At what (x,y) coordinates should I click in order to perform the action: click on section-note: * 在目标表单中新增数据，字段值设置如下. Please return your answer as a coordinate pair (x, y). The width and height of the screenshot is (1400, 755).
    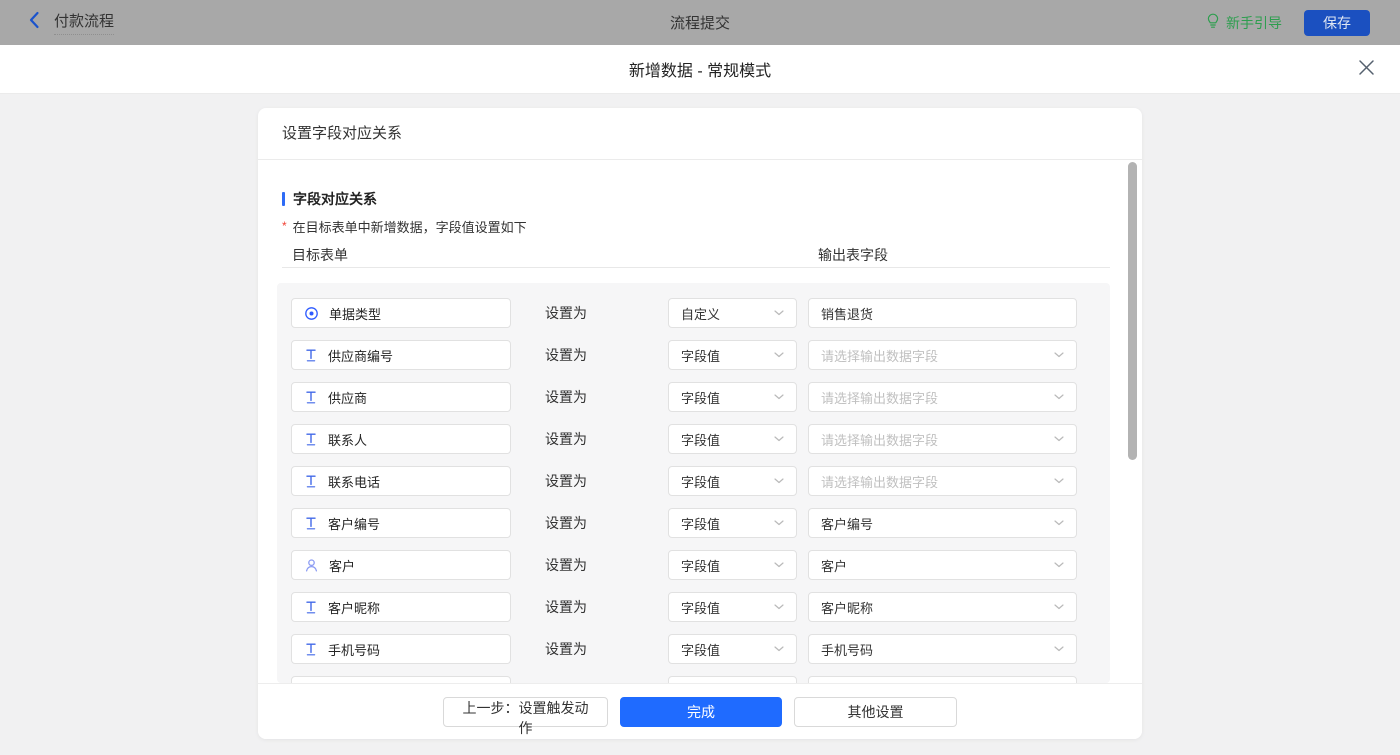
    Looking at the image, I should click on (404, 226).